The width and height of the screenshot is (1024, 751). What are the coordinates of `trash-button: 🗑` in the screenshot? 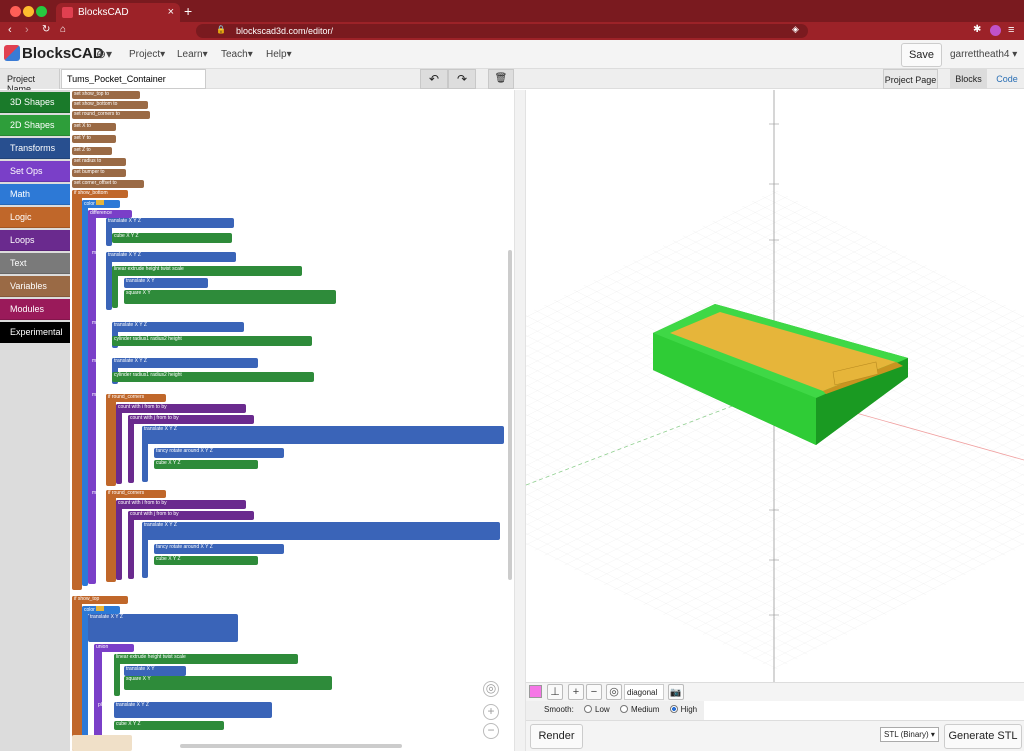 It's located at (501, 79).